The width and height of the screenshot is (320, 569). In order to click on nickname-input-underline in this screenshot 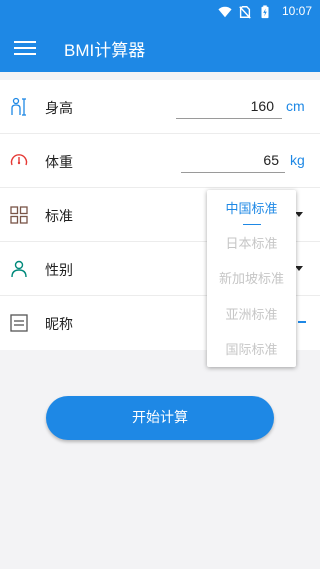, I will do `click(302, 322)`.